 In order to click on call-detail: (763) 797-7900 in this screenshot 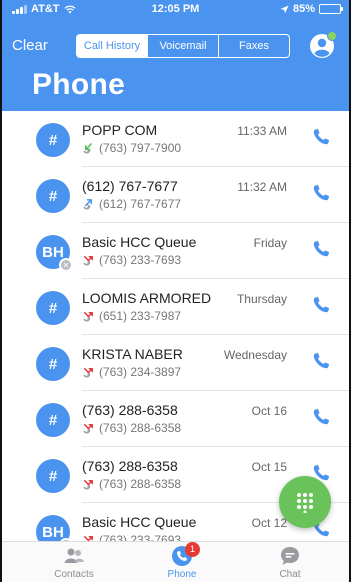, I will do `click(131, 148)`.